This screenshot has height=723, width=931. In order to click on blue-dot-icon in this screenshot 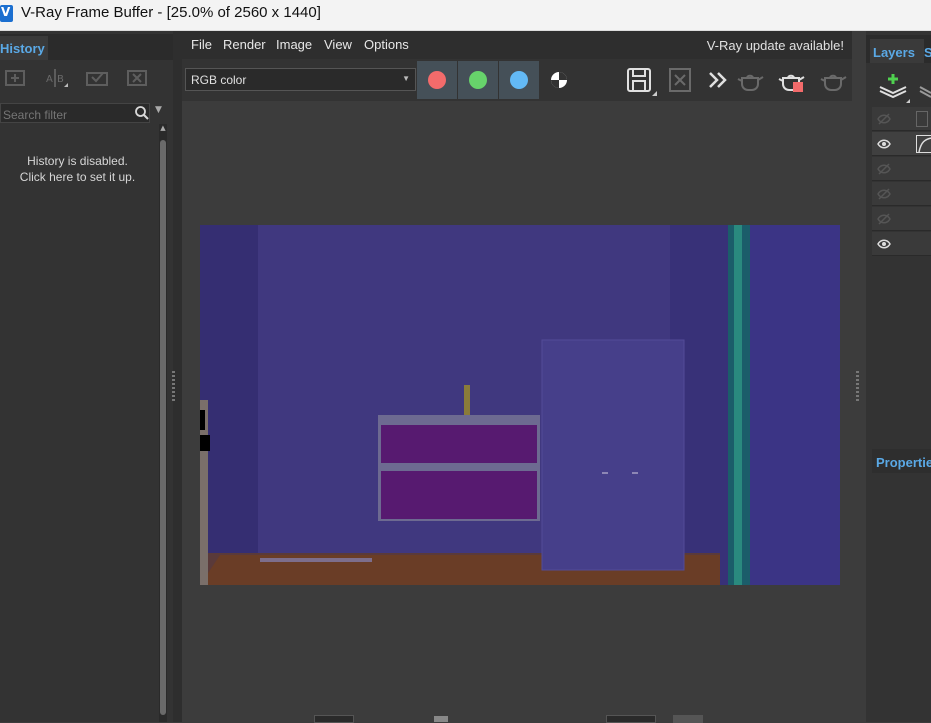, I will do `click(519, 80)`.